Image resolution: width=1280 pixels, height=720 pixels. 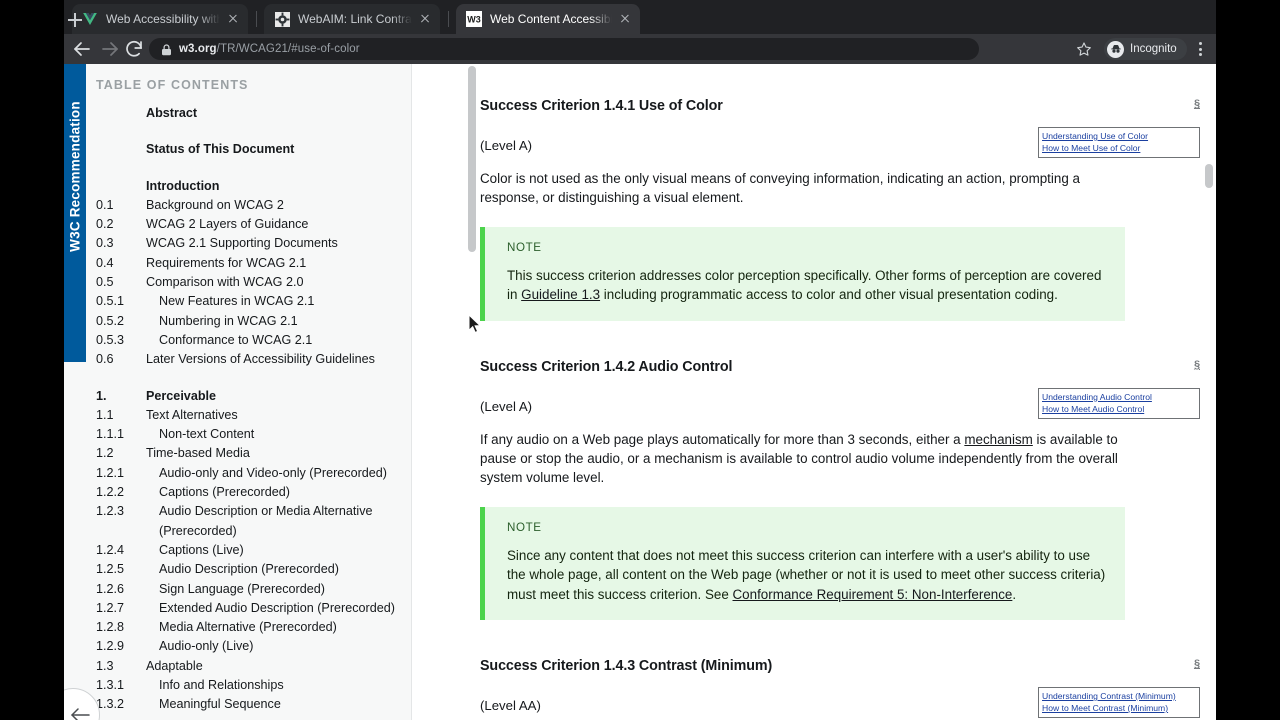 What do you see at coordinates (1119, 397) in the screenshot?
I see `understanding-link: Understanding Audio Control` at bounding box center [1119, 397].